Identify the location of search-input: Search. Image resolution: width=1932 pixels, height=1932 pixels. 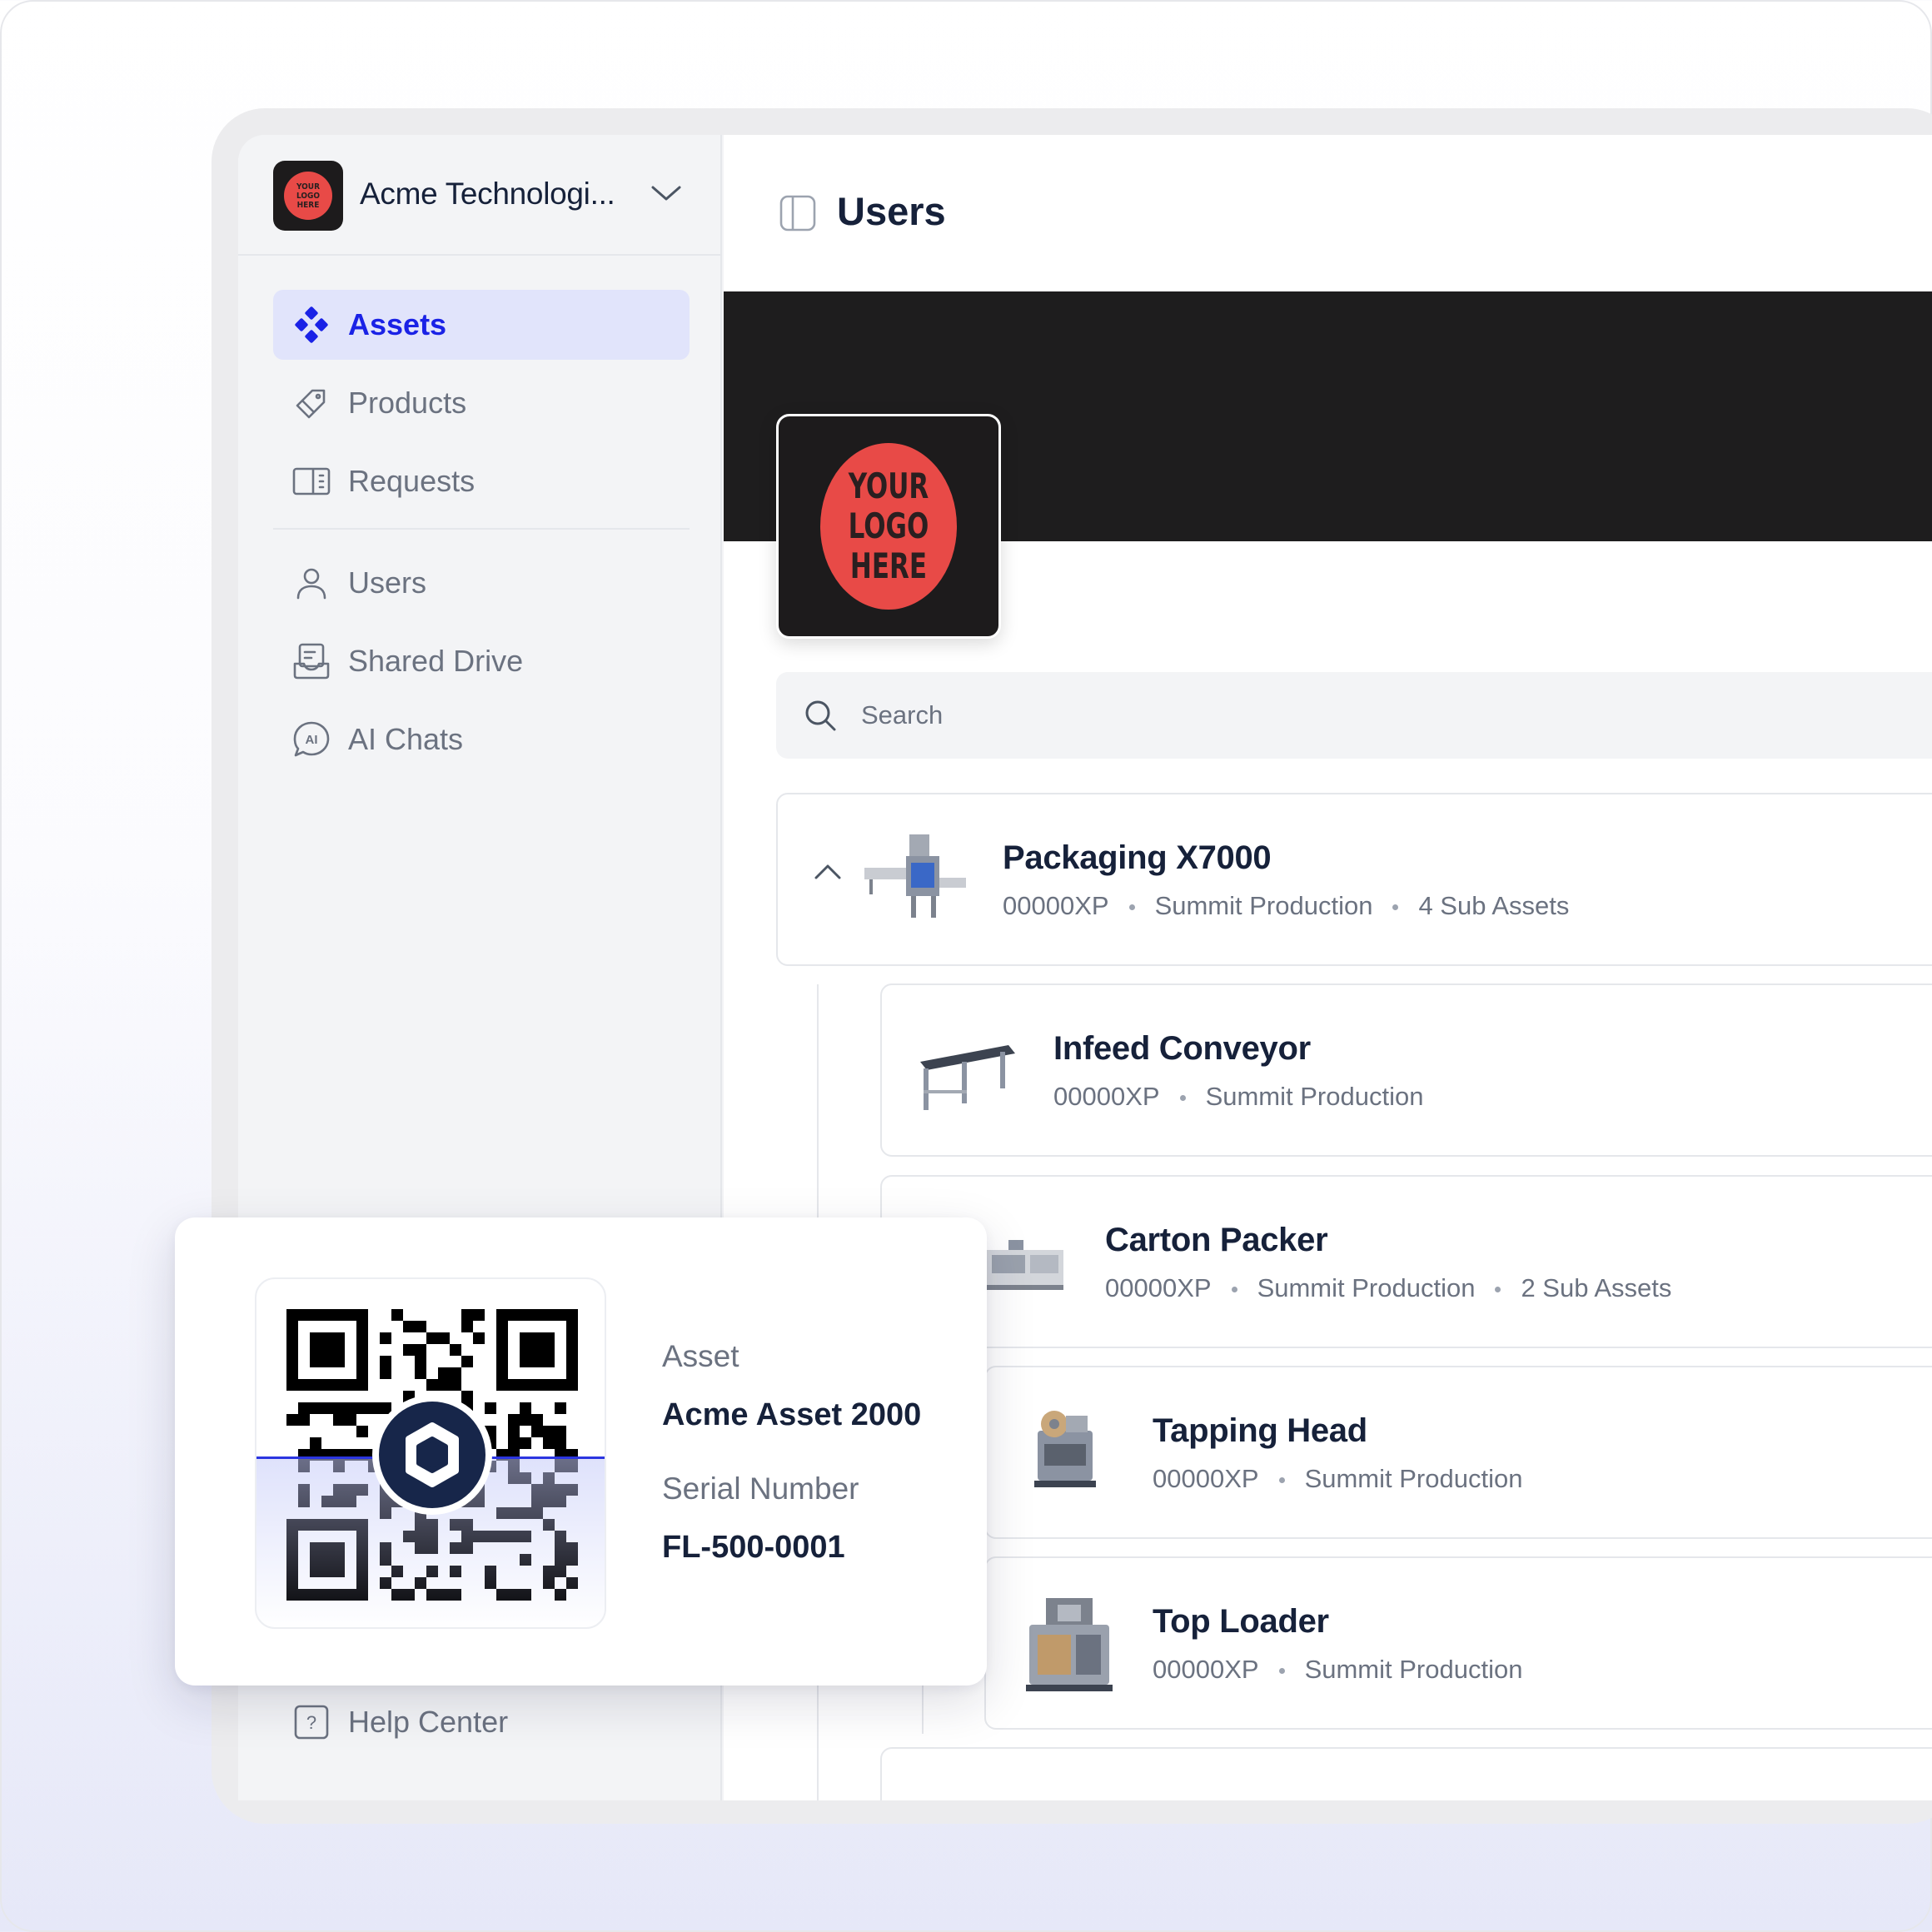
(1354, 715).